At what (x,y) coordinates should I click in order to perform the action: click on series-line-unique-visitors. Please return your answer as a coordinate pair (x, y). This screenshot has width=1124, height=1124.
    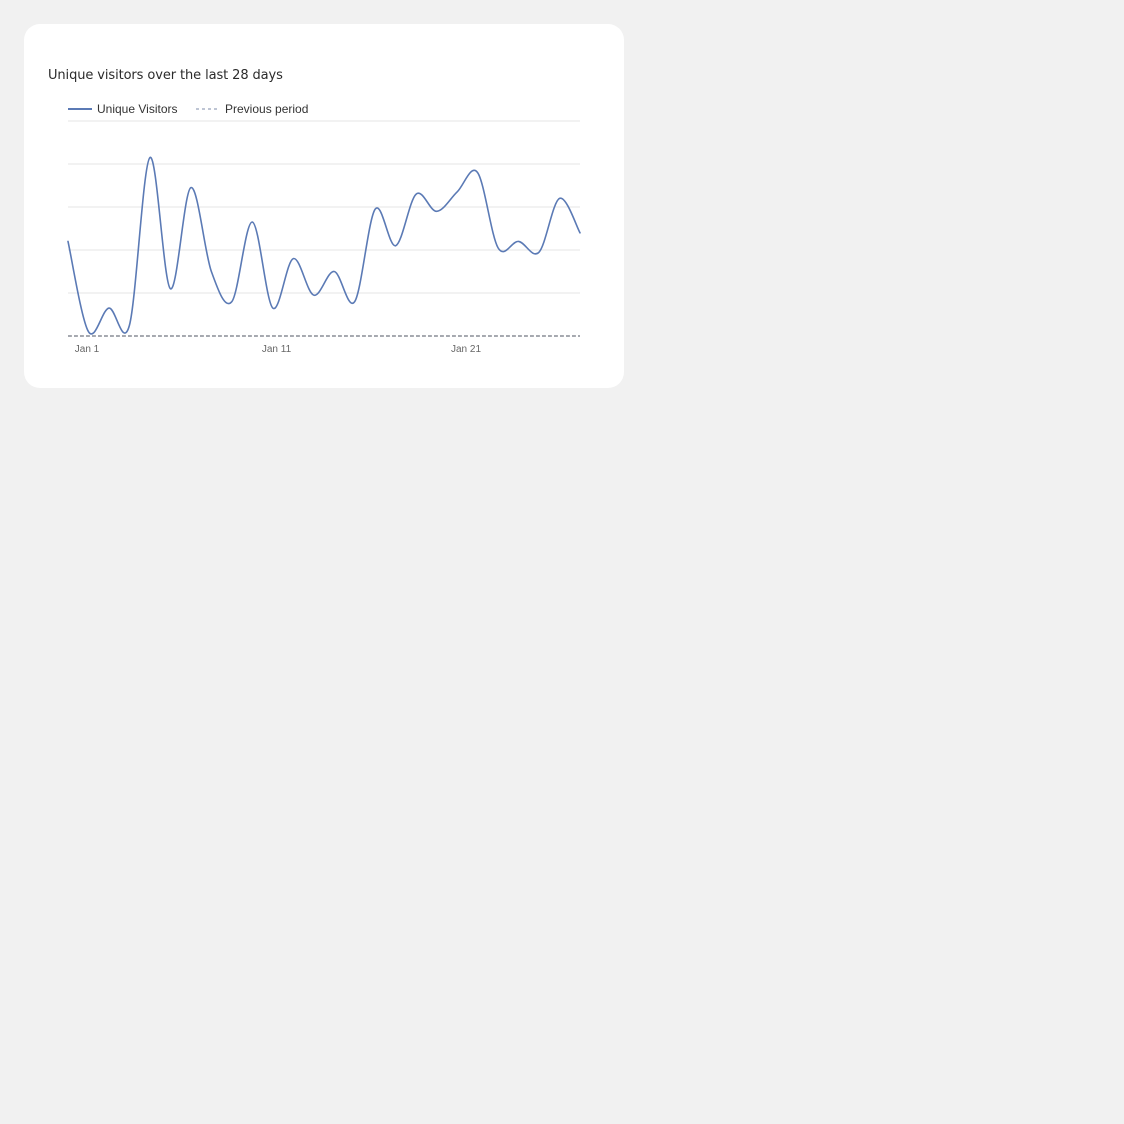
    Looking at the image, I should click on (324, 245).